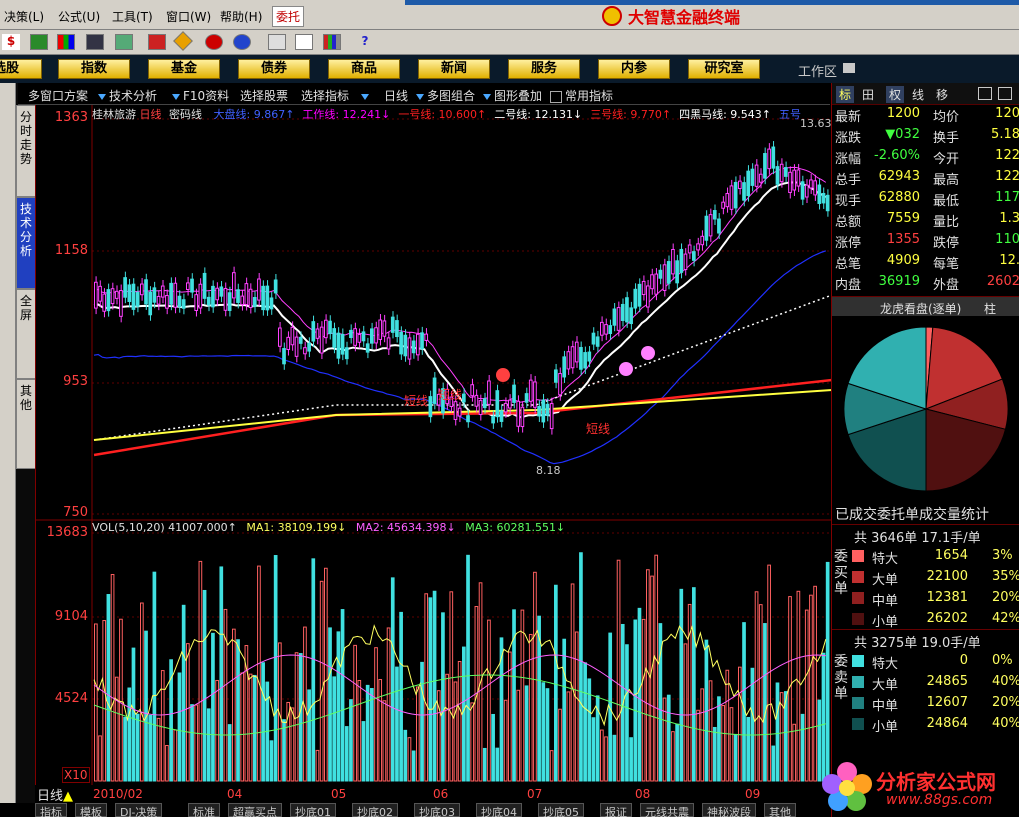 Image resolution: width=1019 pixels, height=817 pixels. What do you see at coordinates (288, 16) in the screenshot?
I see `entrust-button: 委托` at bounding box center [288, 16].